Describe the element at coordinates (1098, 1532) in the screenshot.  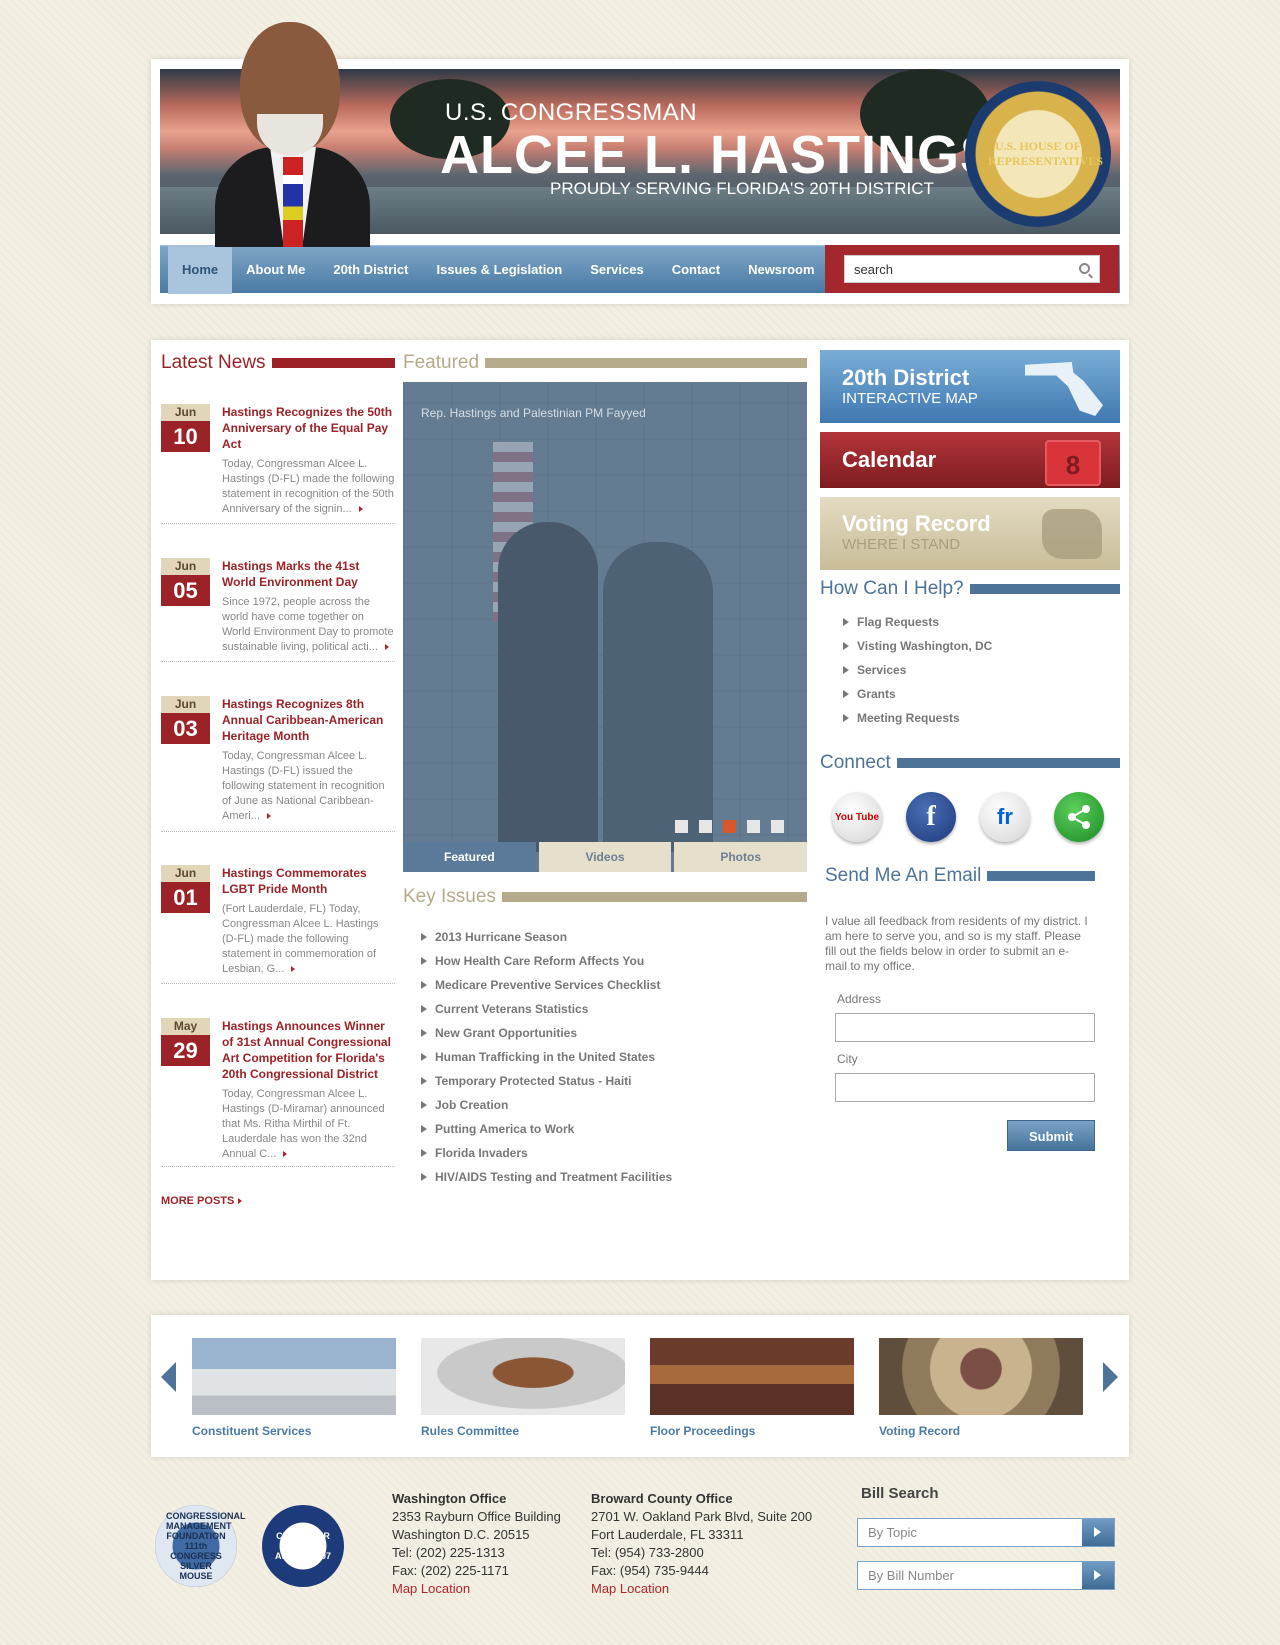
I see `topic-go-button` at that location.